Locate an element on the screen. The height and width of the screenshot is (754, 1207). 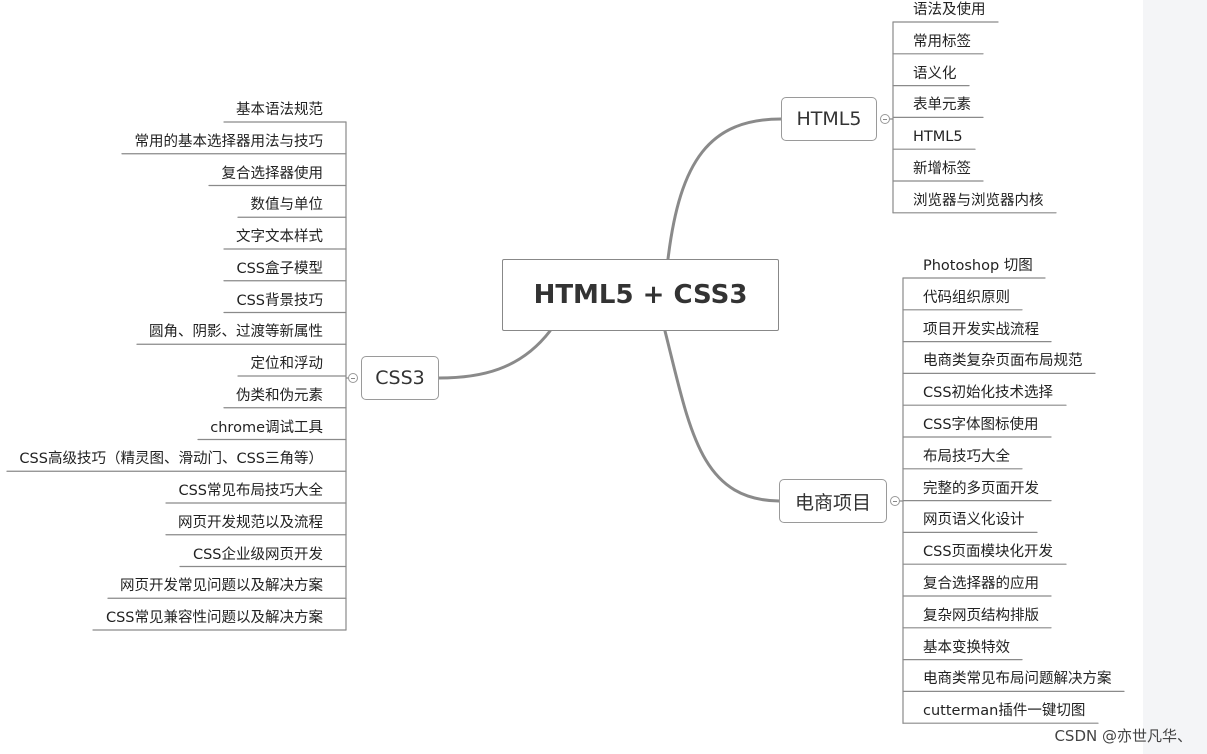
ecommerce-topic: cutterman插件一键切图 is located at coordinates (1004, 711).